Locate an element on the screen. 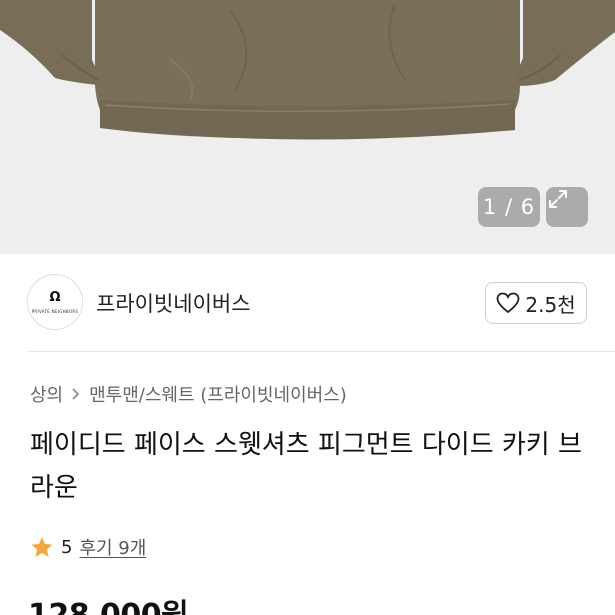 The image size is (615, 615). heart-icon is located at coordinates (508, 303).